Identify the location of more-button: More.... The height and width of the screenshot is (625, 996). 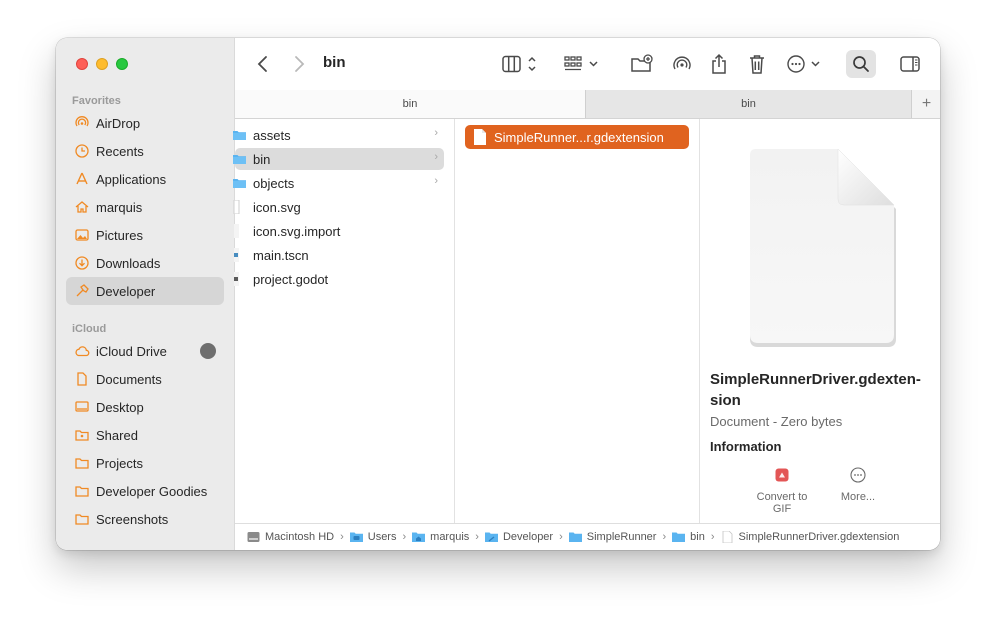
(858, 485).